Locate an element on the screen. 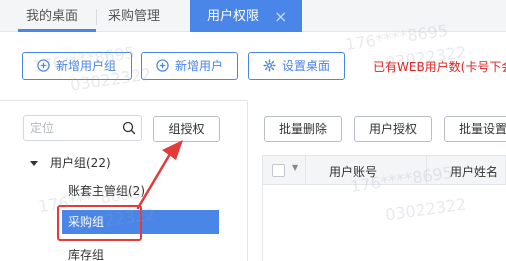 This screenshot has width=506, height=261. user-authorize-button: 用户授权 is located at coordinates (393, 129).